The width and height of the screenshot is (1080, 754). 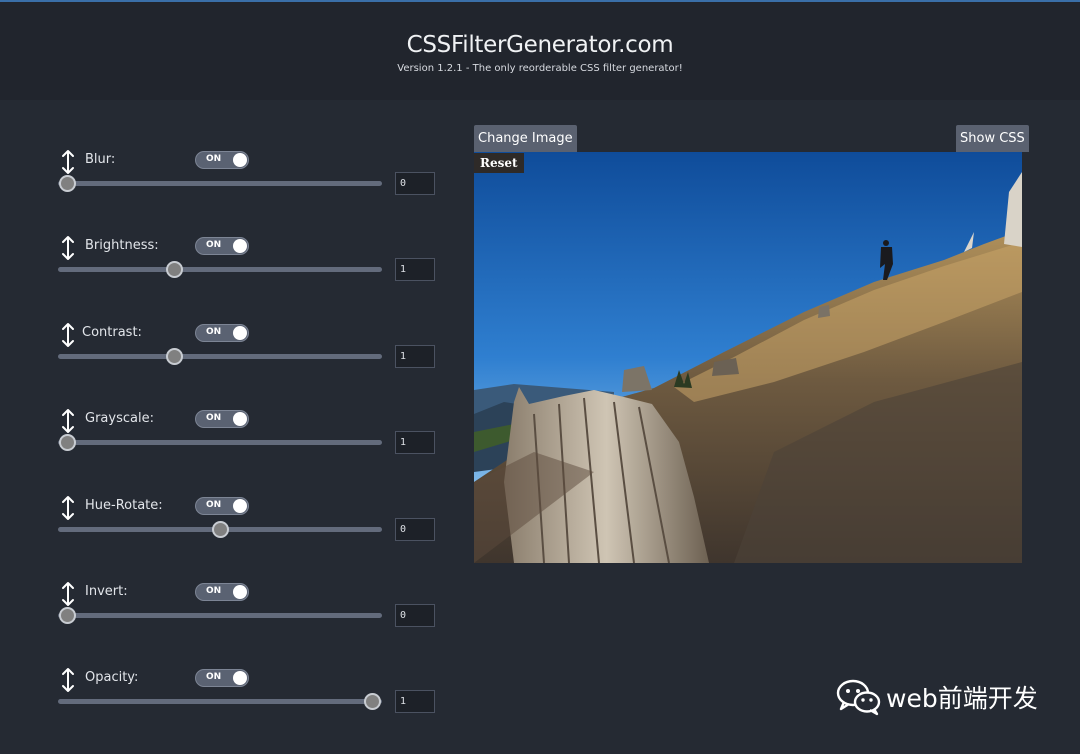 What do you see at coordinates (225, 711) in the screenshot?
I see `filter-opacity: Opacity: ON` at bounding box center [225, 711].